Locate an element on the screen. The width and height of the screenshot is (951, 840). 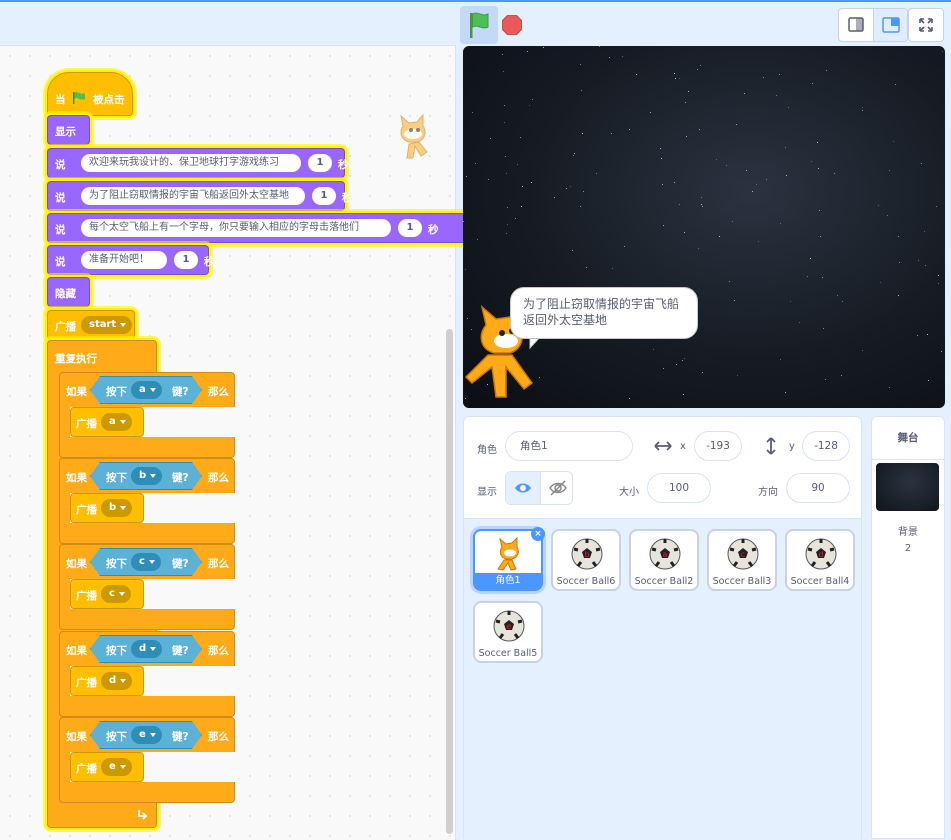
broadcast-block: 广播 a is located at coordinates (107, 422).